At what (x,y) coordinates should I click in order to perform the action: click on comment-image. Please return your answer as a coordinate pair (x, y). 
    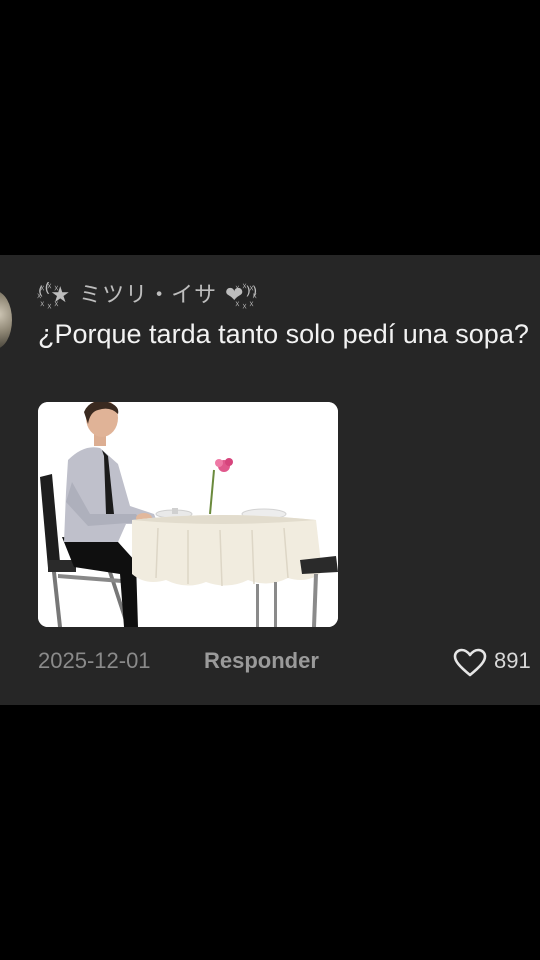
    Looking at the image, I should click on (188, 514).